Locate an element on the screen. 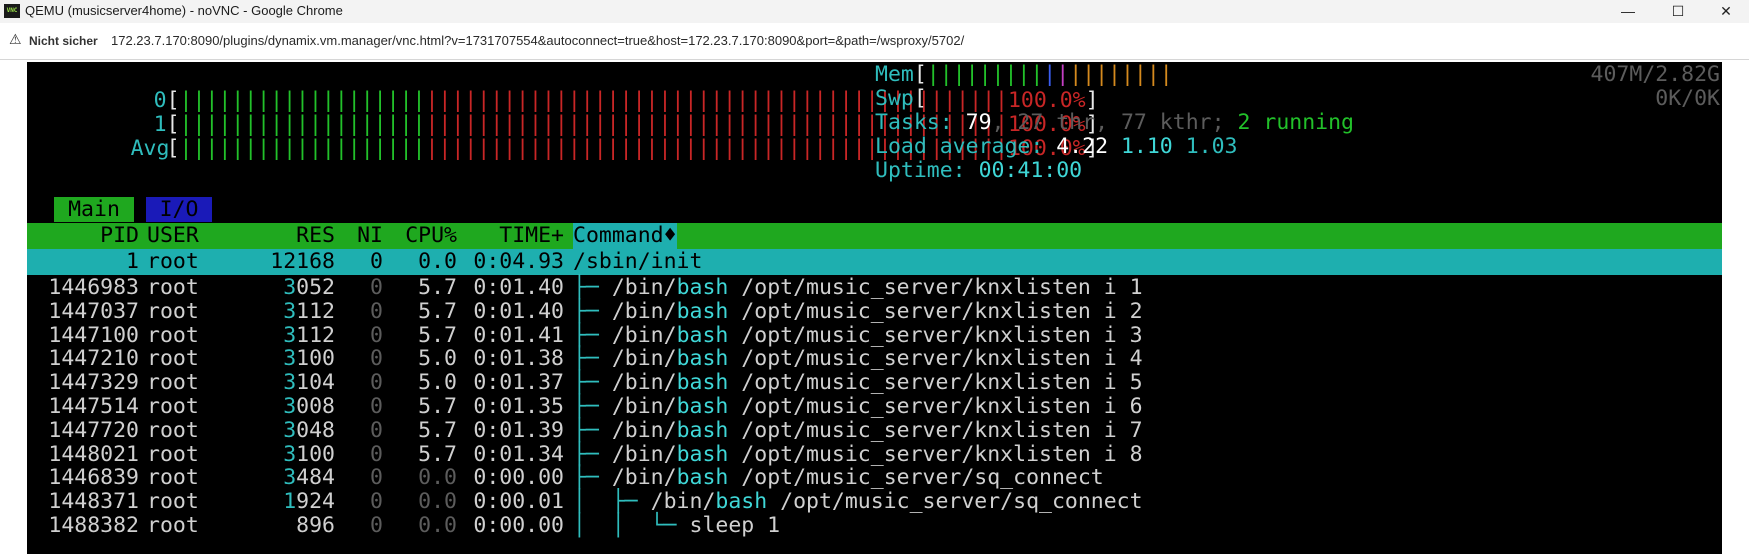  close-button: ✕ is located at coordinates (1726, 11).